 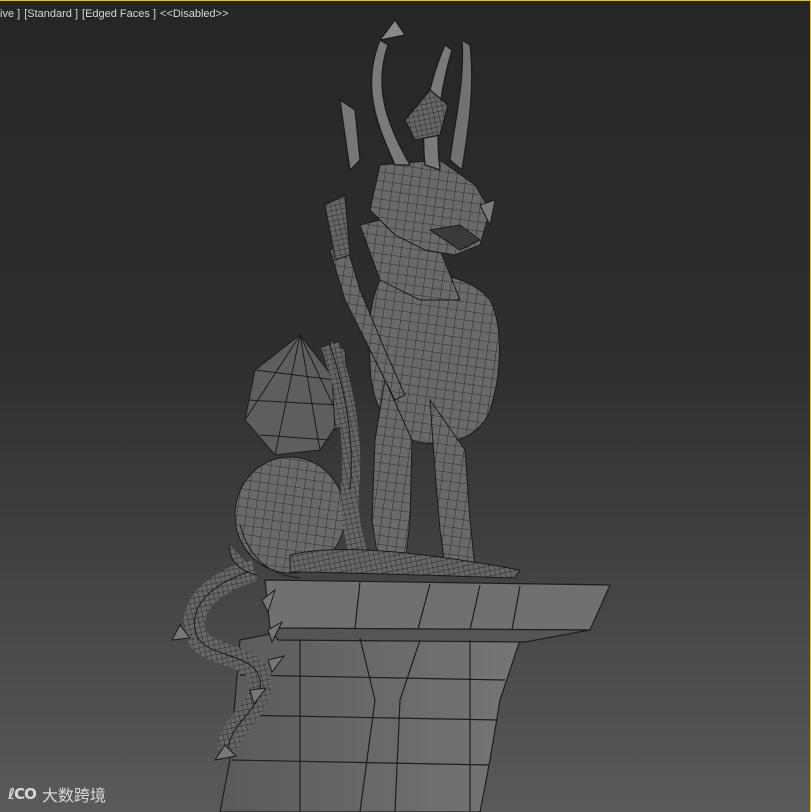 I want to click on watermark-logo: ℓCO, so click(x=22, y=794).